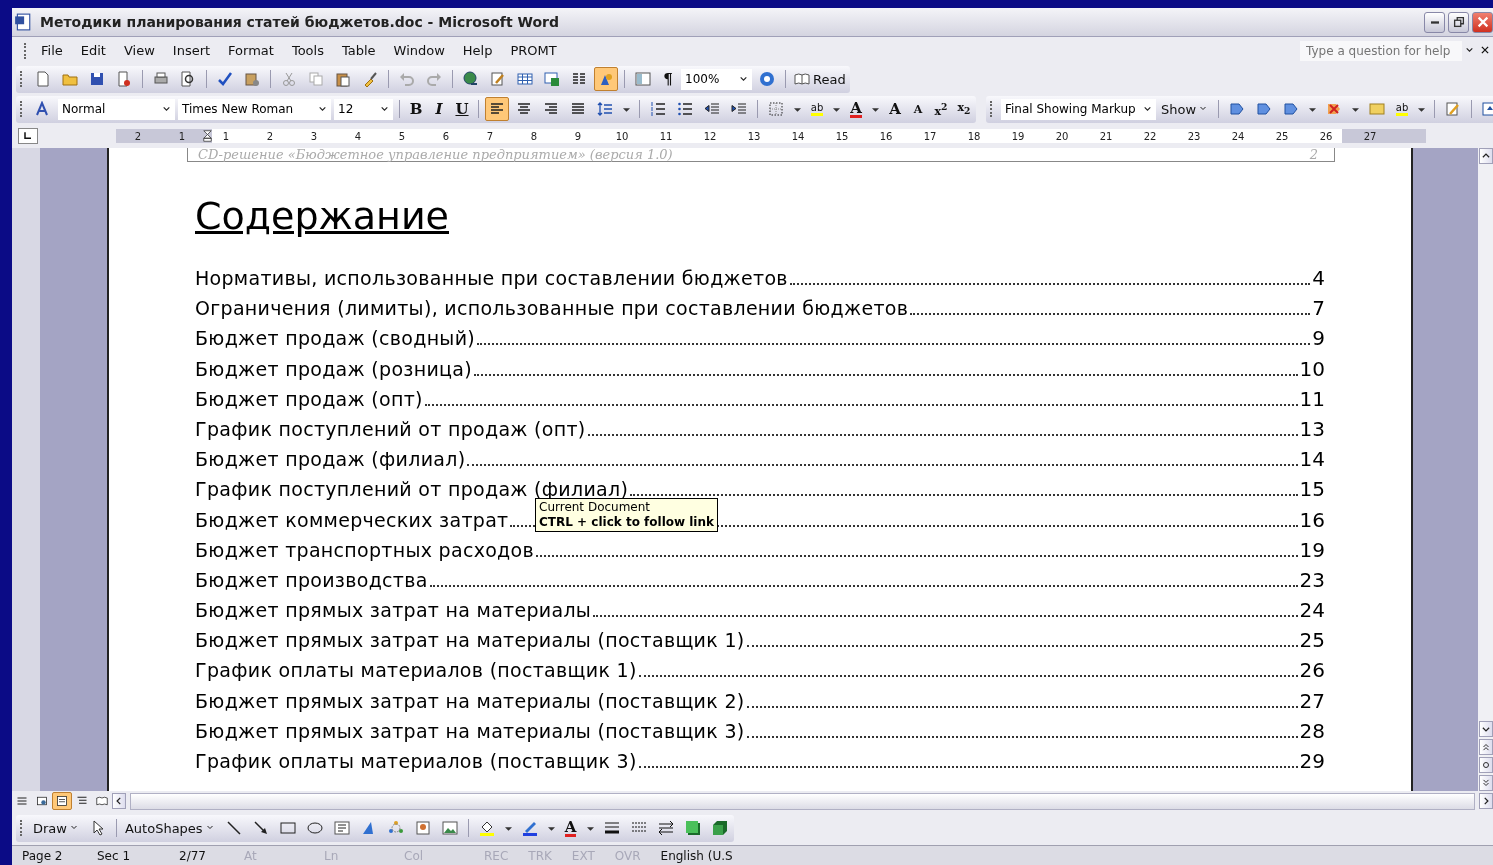 The height and width of the screenshot is (865, 1493). What do you see at coordinates (470, 640) in the screenshot?
I see `toc-entry-link: Бюджет прямых затрат на материалы (поставщик 1)` at bounding box center [470, 640].